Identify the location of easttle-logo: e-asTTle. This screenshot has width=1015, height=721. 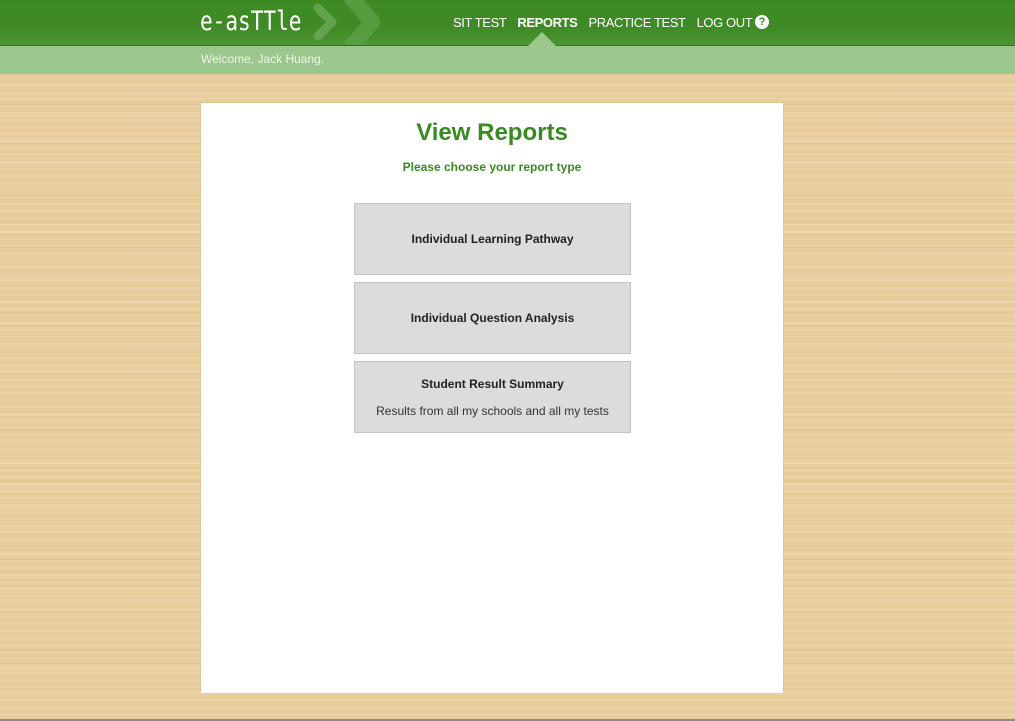
(250, 22).